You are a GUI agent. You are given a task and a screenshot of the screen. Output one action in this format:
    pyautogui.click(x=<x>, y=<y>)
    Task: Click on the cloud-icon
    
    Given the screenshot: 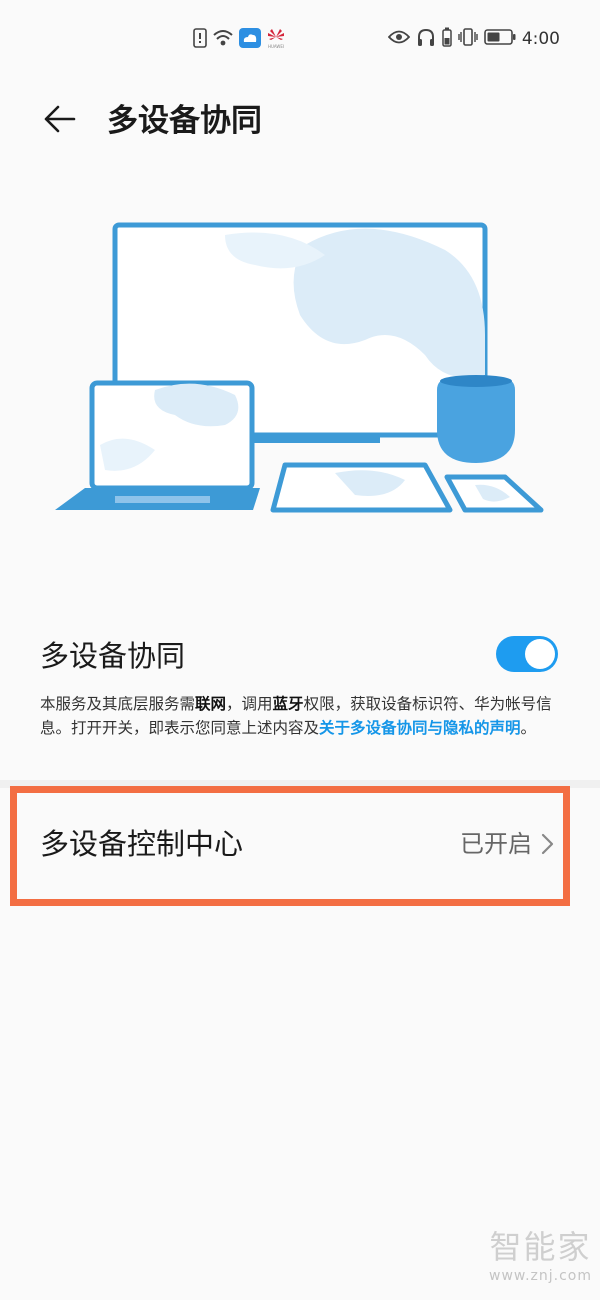 What is the action you would take?
    pyautogui.click(x=250, y=40)
    